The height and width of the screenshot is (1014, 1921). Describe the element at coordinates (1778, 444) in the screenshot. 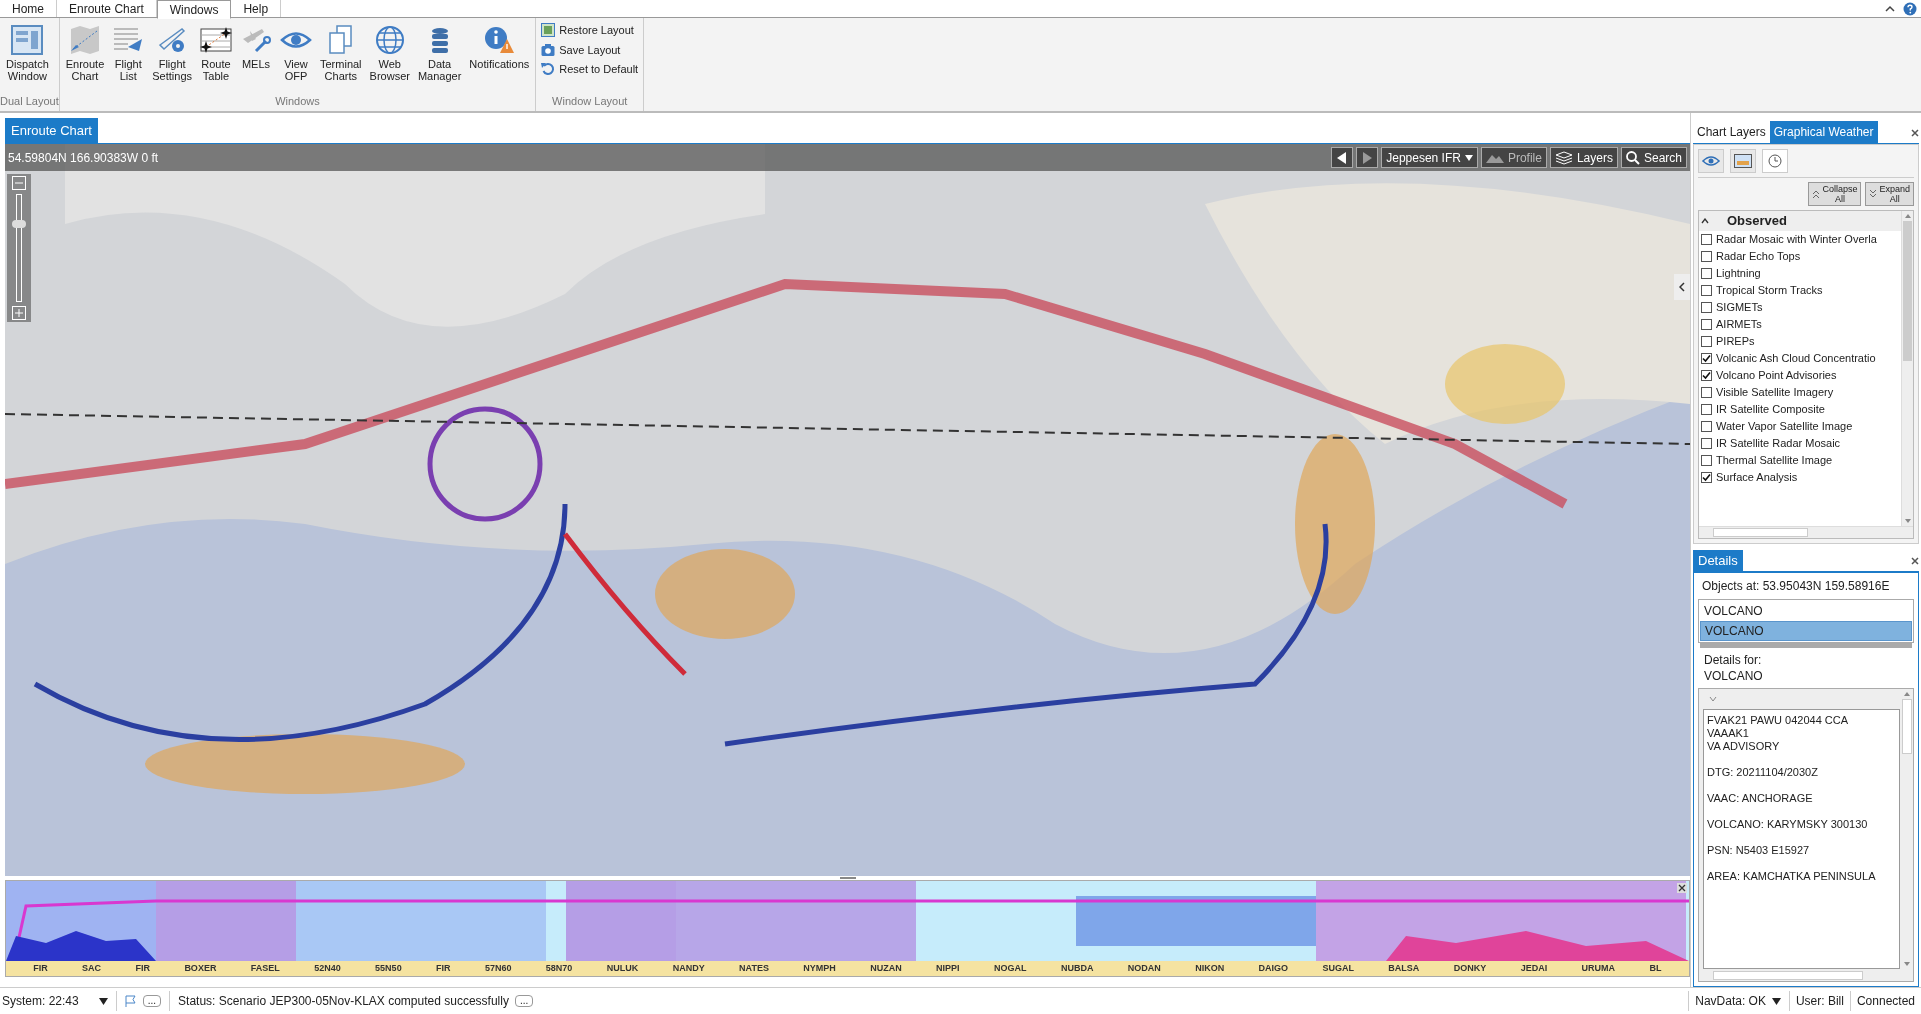

I see `layer-label: IR Satellite Radar Mosaic` at that location.